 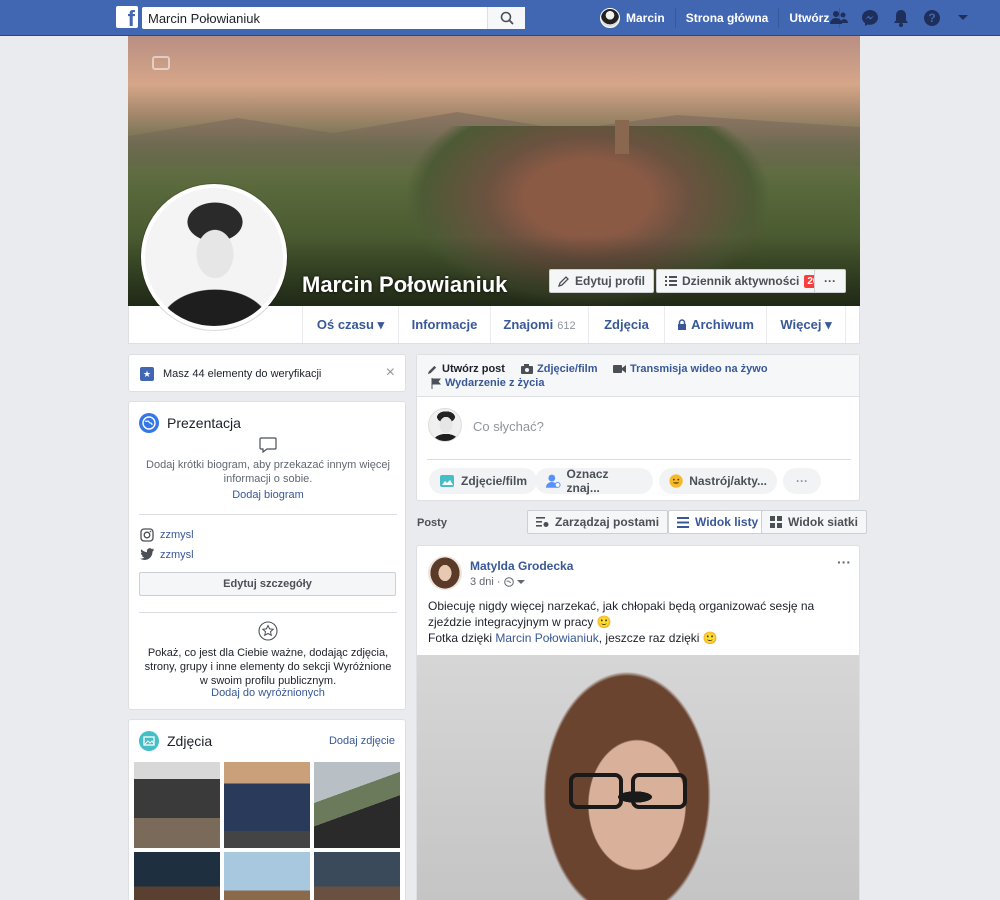 What do you see at coordinates (528, 324) in the screenshot?
I see `tab-friends-label: Znajomi` at bounding box center [528, 324].